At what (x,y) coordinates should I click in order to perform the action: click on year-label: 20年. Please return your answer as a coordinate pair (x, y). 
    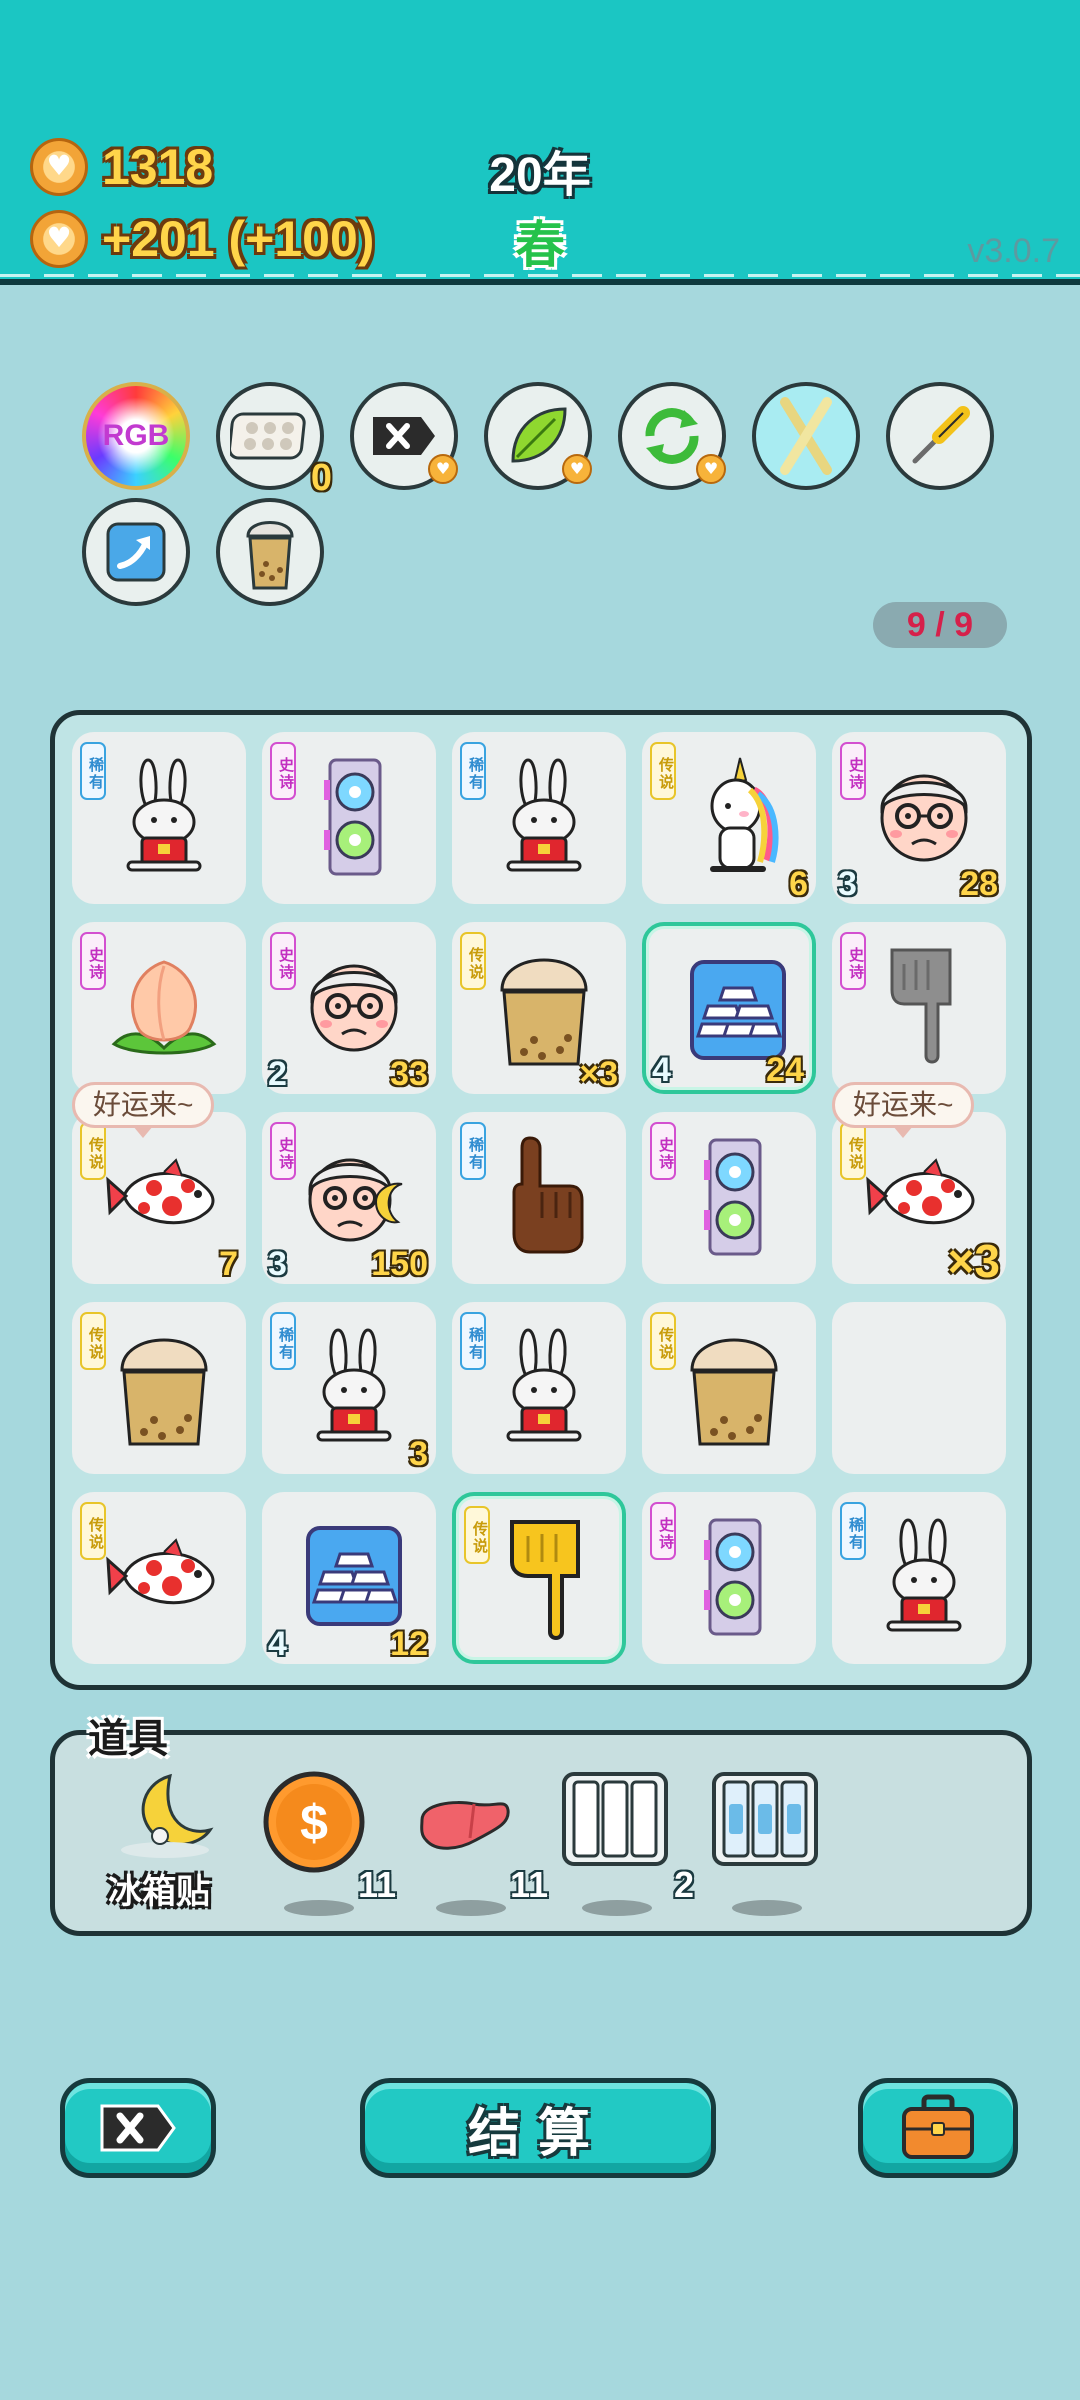
    Looking at the image, I should click on (540, 175).